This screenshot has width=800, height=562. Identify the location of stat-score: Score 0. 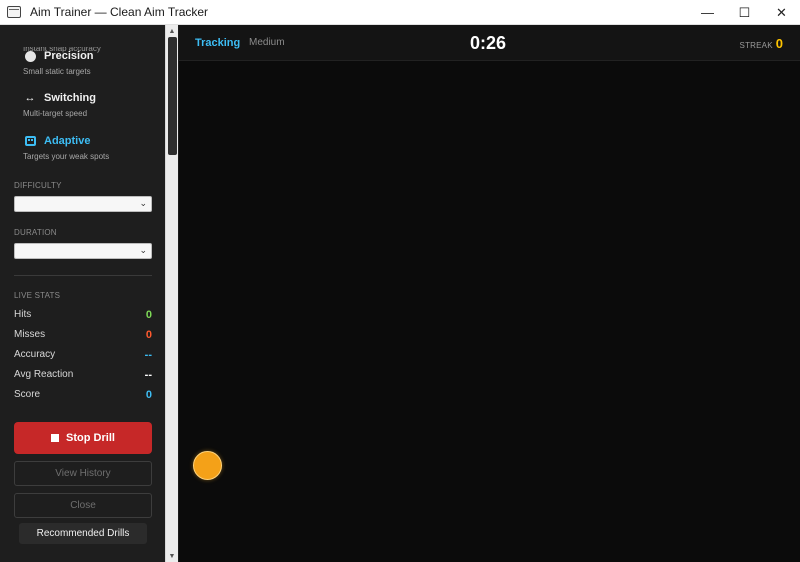
(83, 395).